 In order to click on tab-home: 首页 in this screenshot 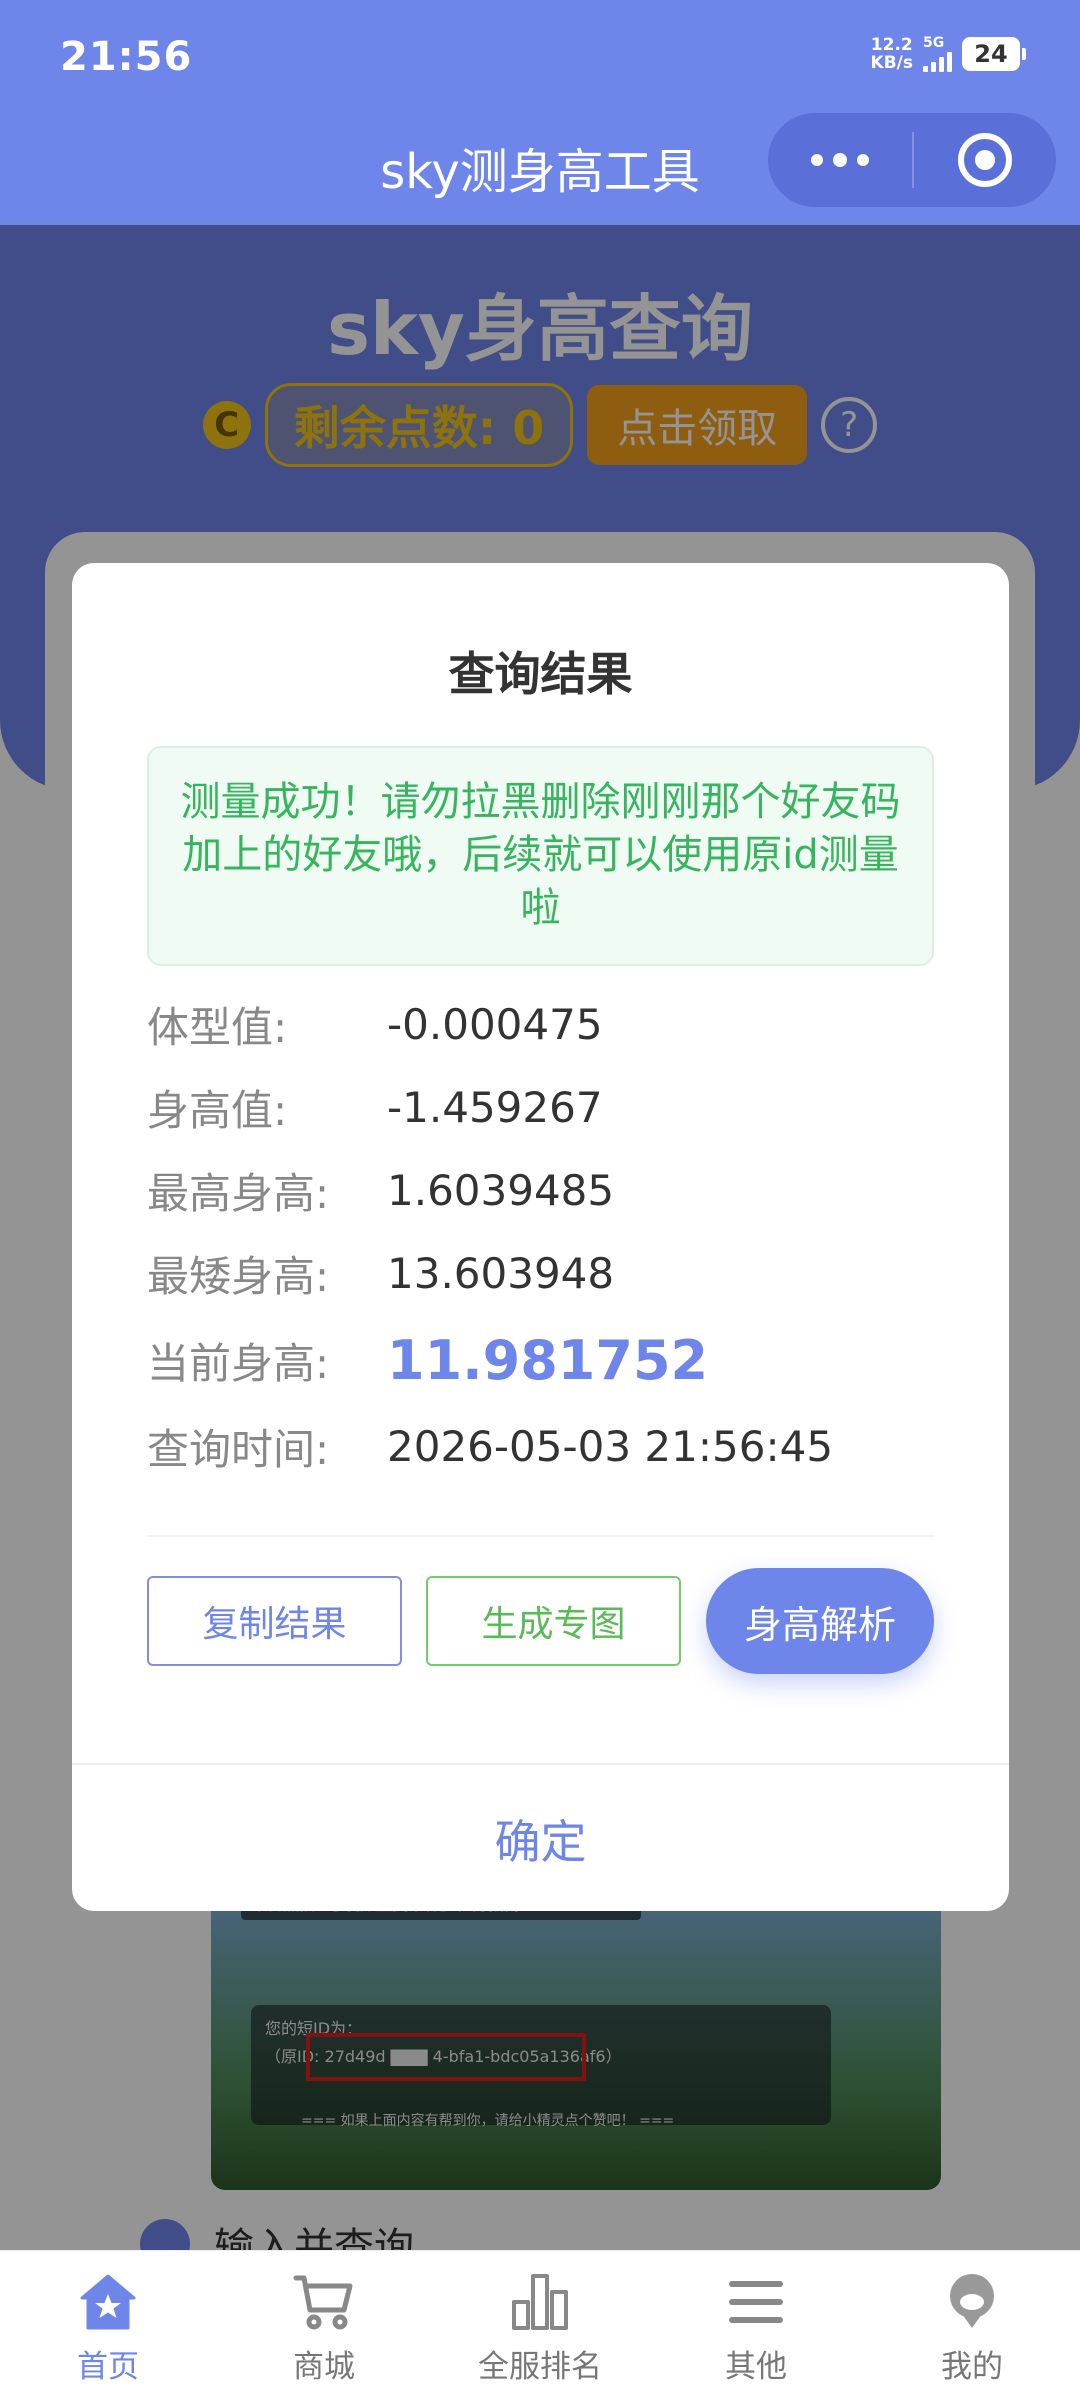, I will do `click(108, 2325)`.